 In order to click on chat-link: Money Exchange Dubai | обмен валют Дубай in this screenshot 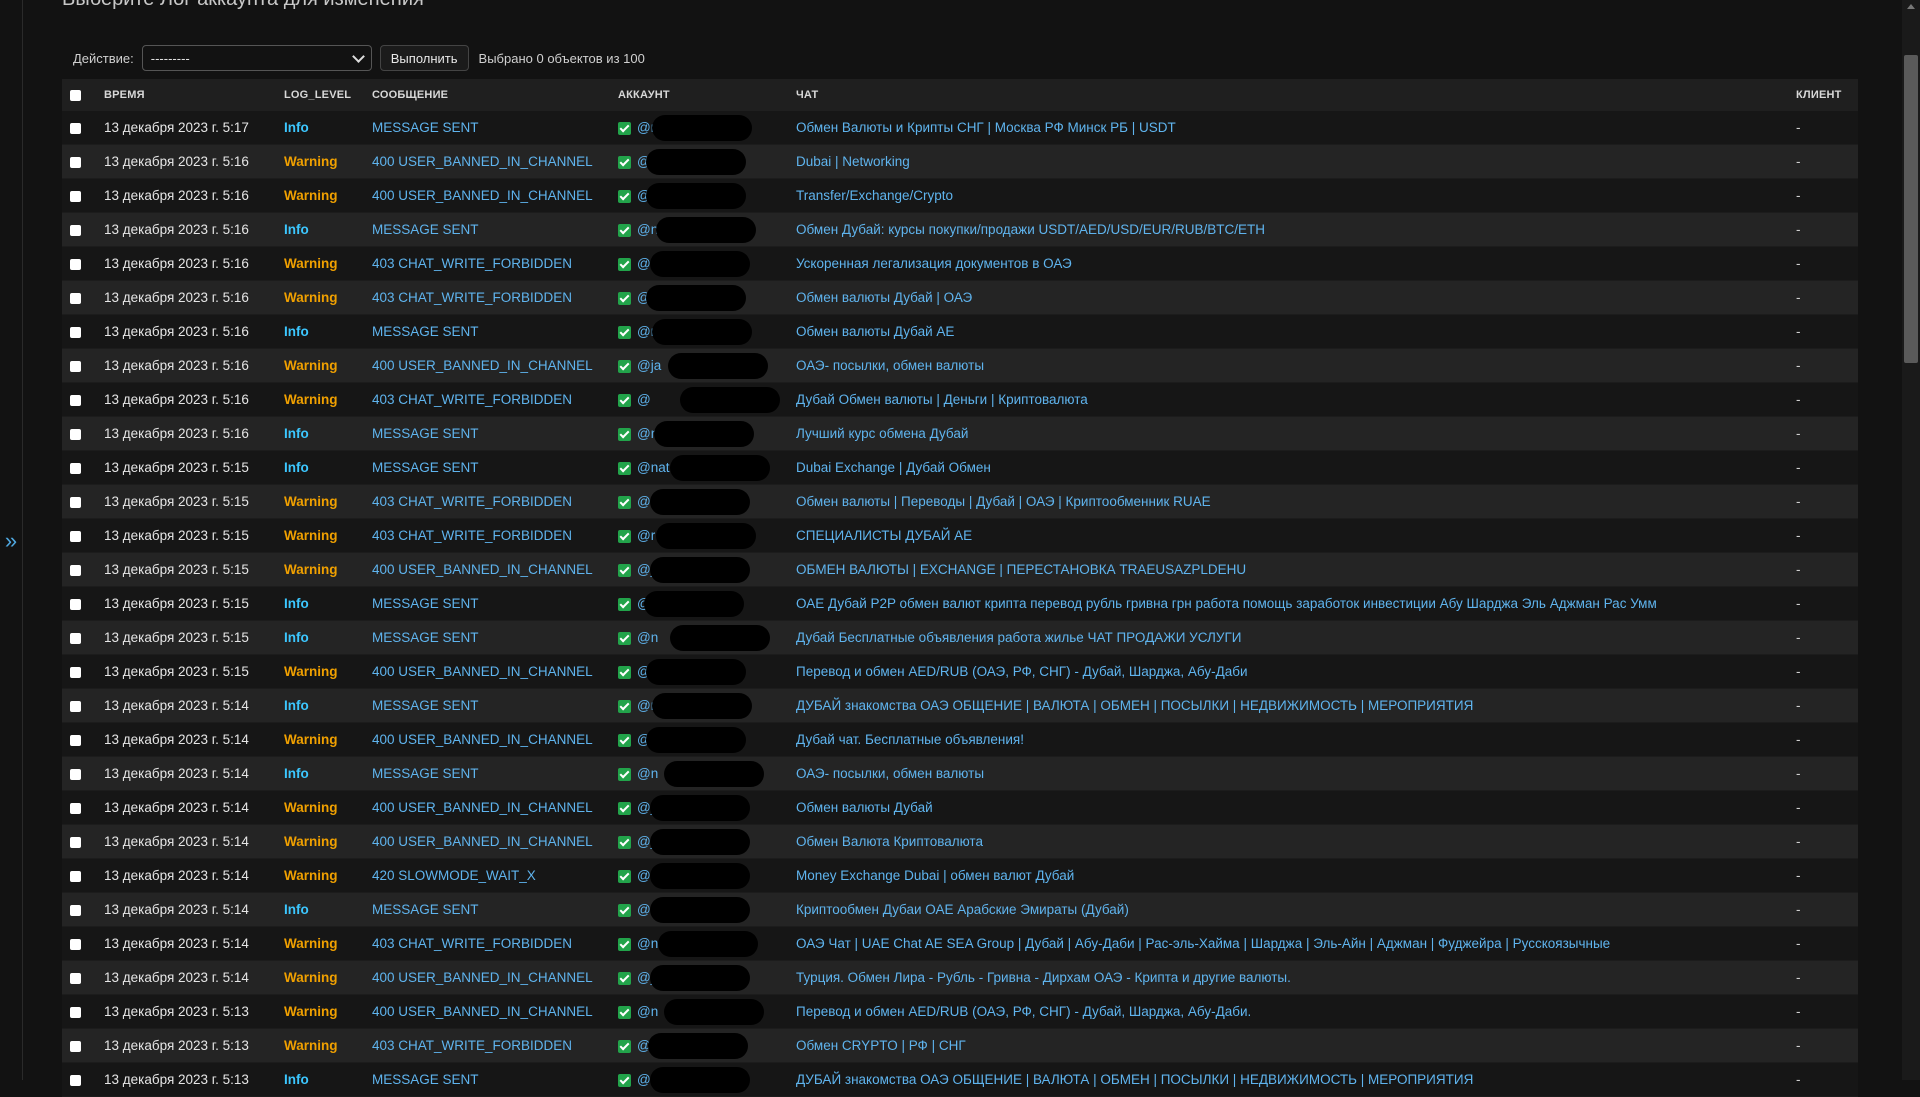, I will do `click(935, 875)`.